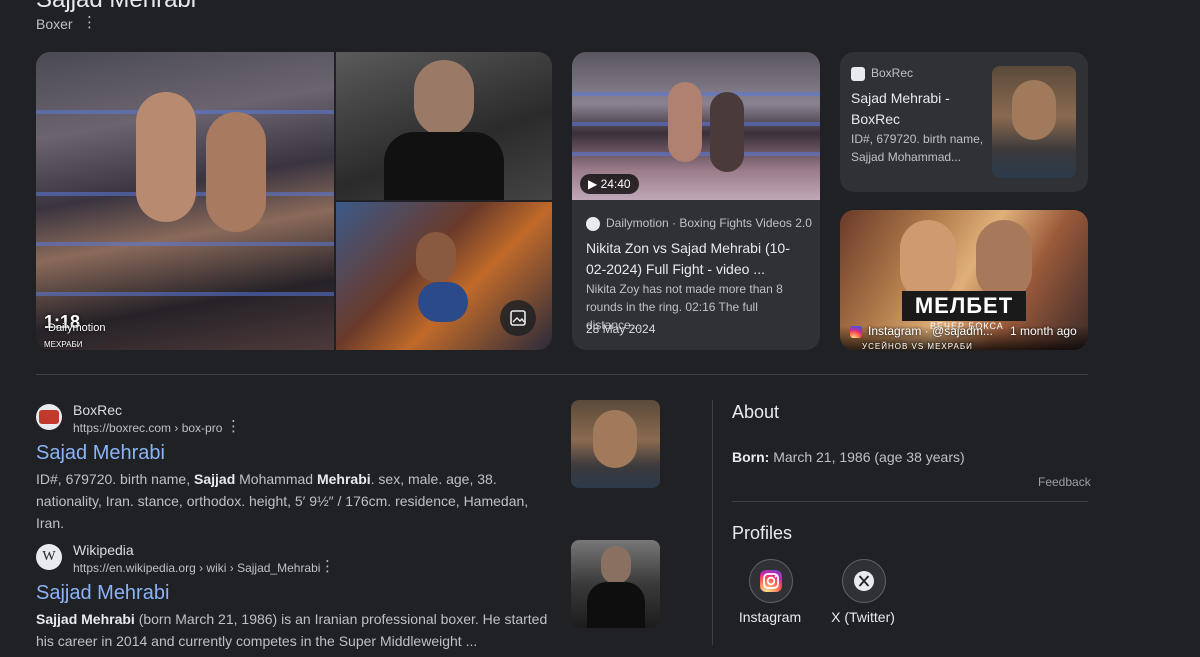 This screenshot has width=1200, height=657. I want to click on instagram-small-icon, so click(856, 331).